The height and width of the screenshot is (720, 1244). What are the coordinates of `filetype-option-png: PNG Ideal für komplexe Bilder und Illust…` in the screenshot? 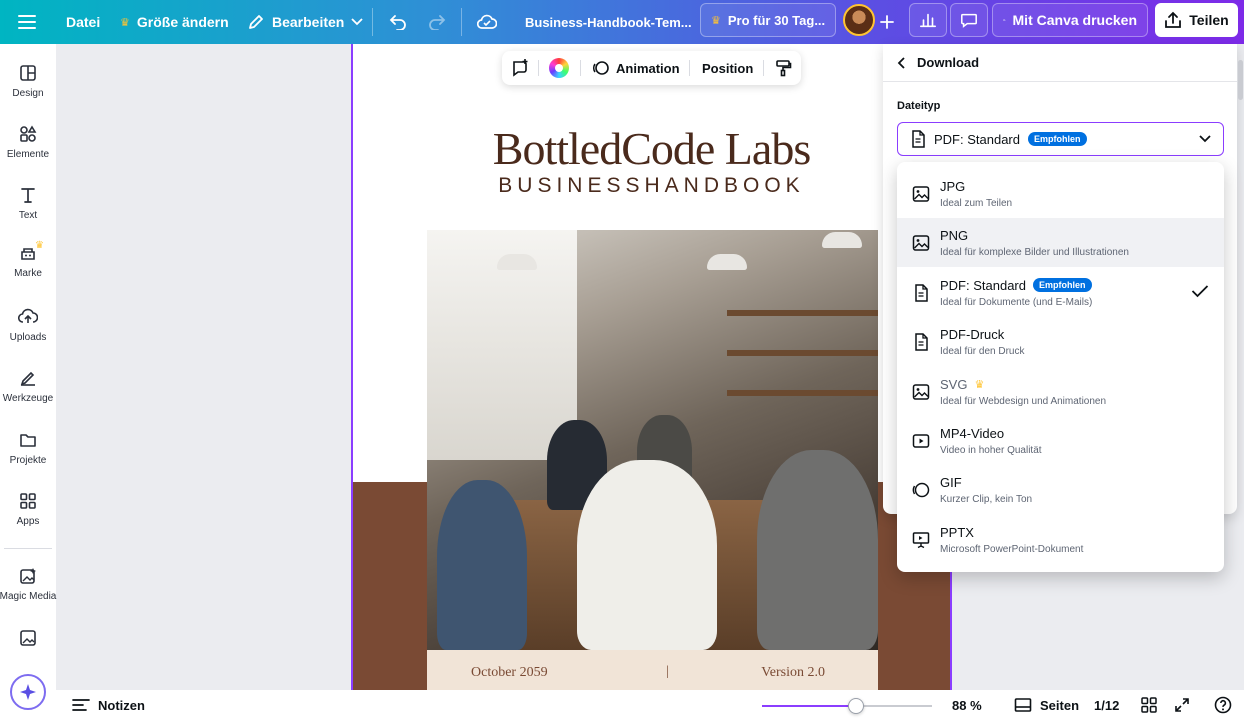 It's located at (1060, 242).